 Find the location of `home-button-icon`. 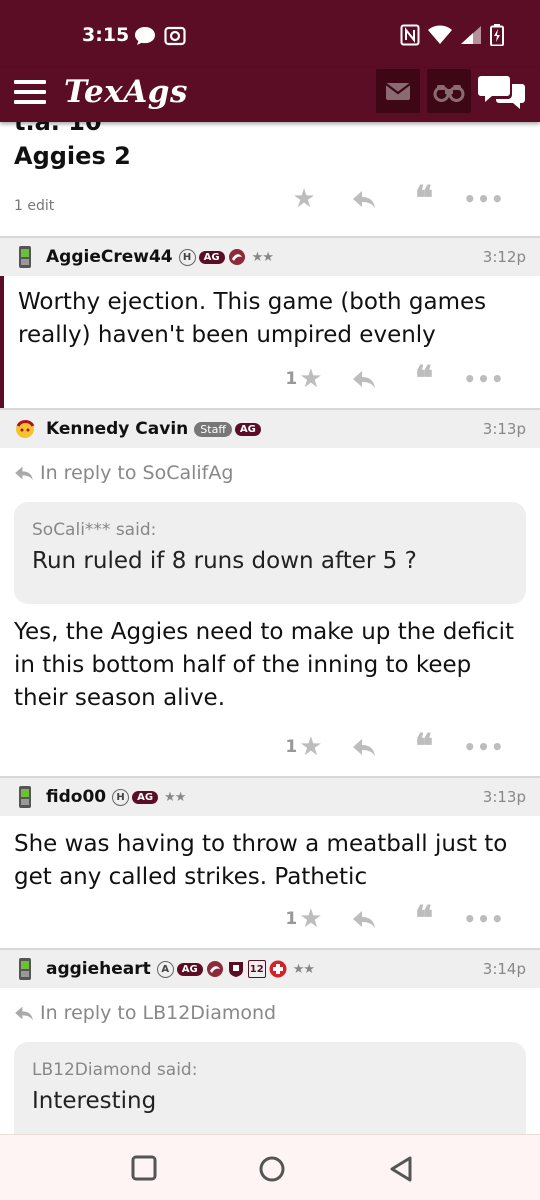

home-button-icon is located at coordinates (272, 1169).